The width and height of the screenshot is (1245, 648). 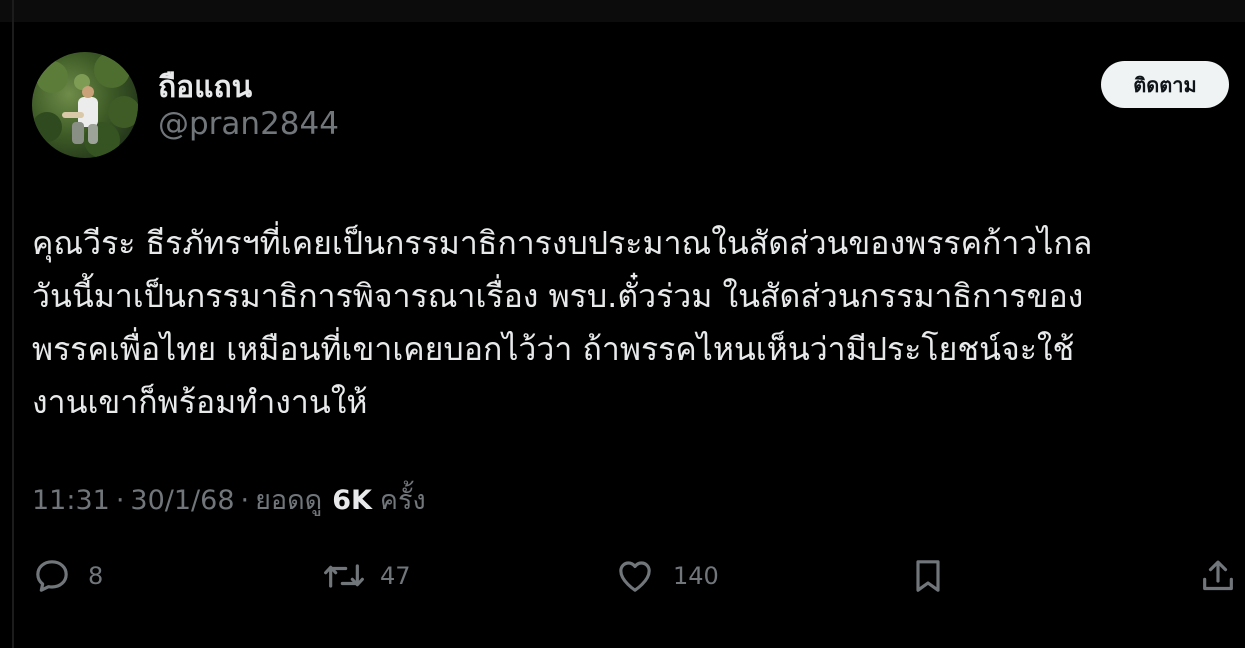 What do you see at coordinates (182, 500) in the screenshot?
I see `tweet-date: 30/1/68` at bounding box center [182, 500].